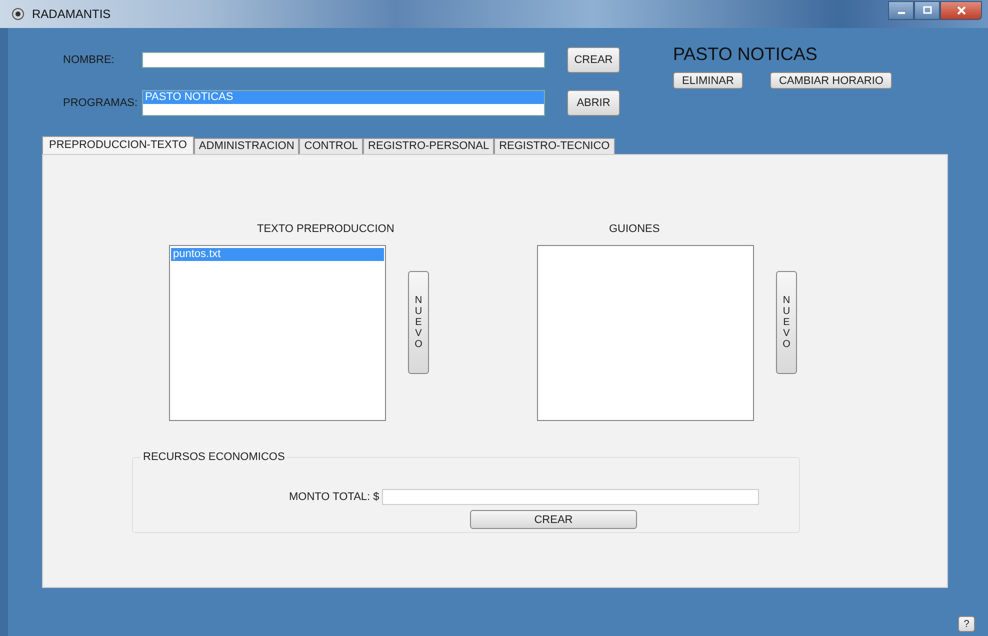  I want to click on close-button, so click(961, 10).